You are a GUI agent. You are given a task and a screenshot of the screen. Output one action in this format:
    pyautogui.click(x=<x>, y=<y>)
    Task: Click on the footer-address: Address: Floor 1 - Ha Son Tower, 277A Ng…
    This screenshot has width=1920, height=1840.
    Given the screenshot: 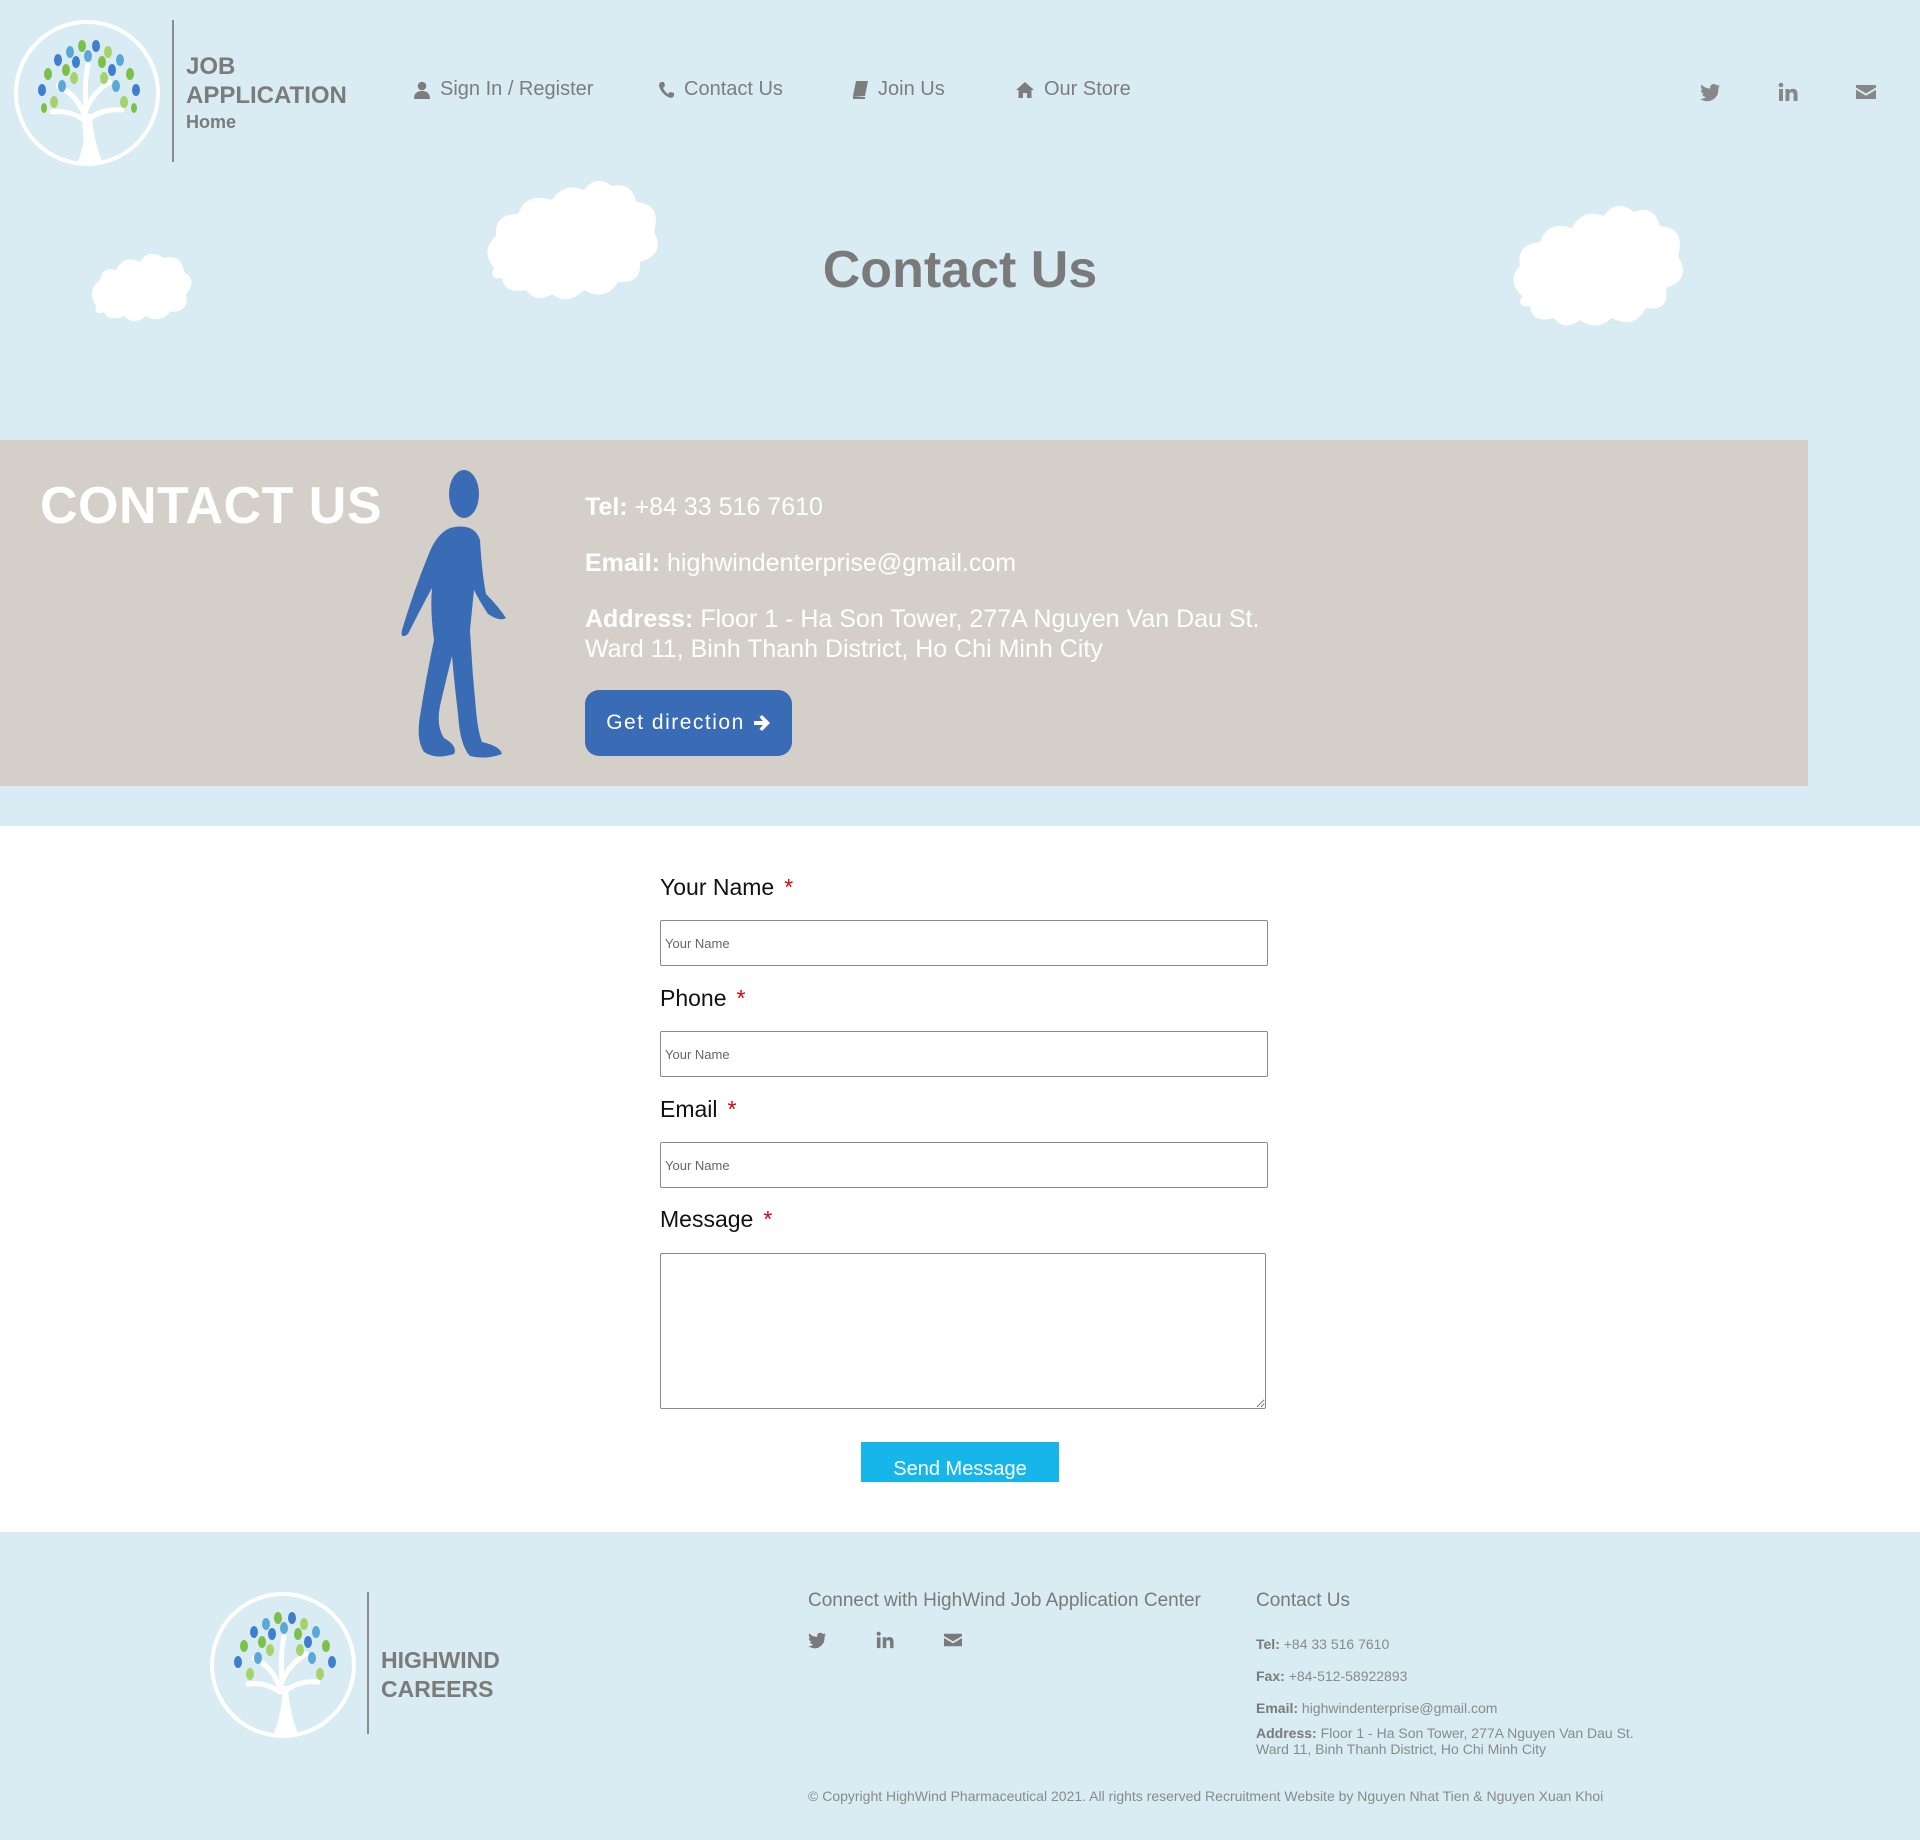 What is the action you would take?
    pyautogui.click(x=1445, y=1741)
    